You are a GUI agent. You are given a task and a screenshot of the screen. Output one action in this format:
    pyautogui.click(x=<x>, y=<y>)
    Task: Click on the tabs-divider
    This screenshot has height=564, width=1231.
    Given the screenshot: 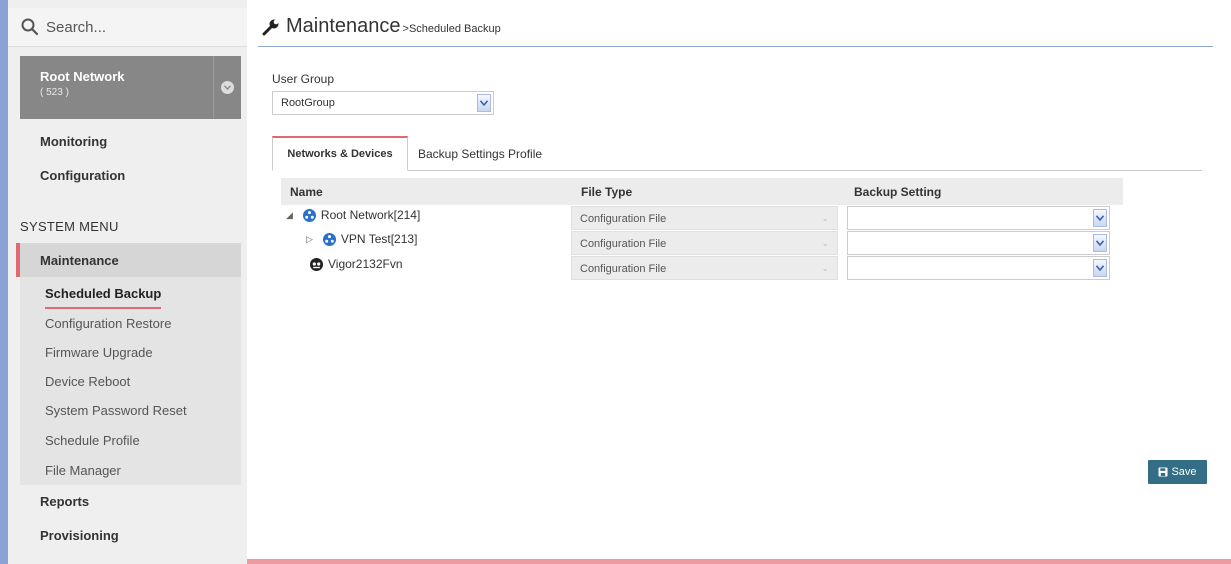 What is the action you would take?
    pyautogui.click(x=737, y=170)
    